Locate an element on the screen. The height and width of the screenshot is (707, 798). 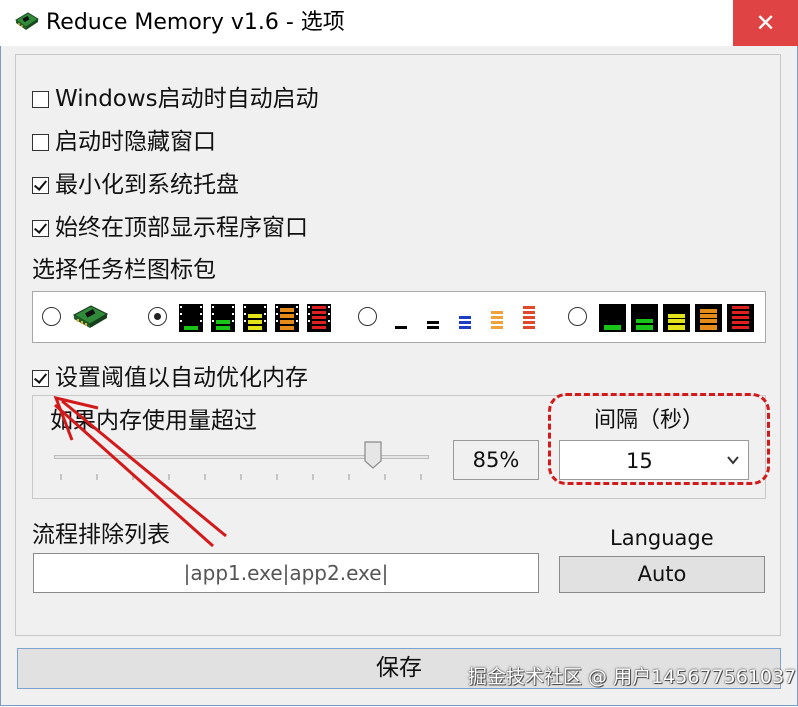
interval-value: 15 is located at coordinates (639, 461).